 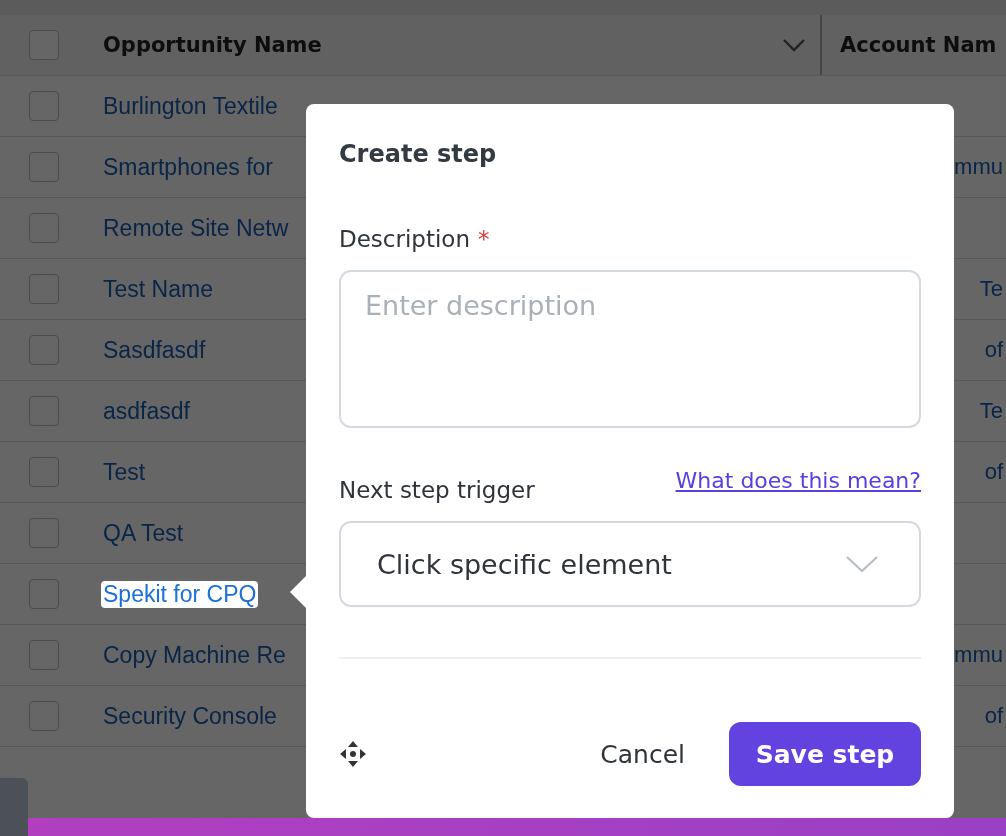 What do you see at coordinates (196, 228) in the screenshot?
I see `opportunity-link: Remote Site Netw` at bounding box center [196, 228].